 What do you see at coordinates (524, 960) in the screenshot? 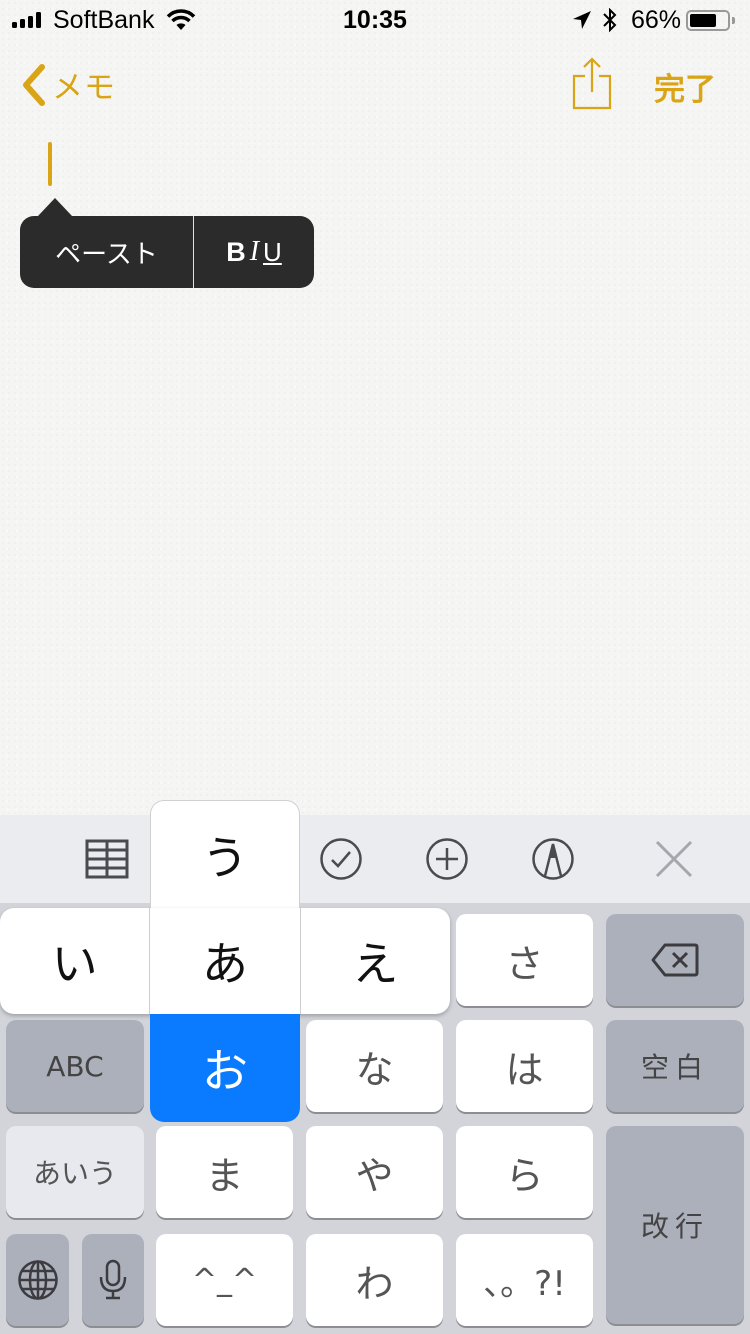
I see `key-sa: さ` at bounding box center [524, 960].